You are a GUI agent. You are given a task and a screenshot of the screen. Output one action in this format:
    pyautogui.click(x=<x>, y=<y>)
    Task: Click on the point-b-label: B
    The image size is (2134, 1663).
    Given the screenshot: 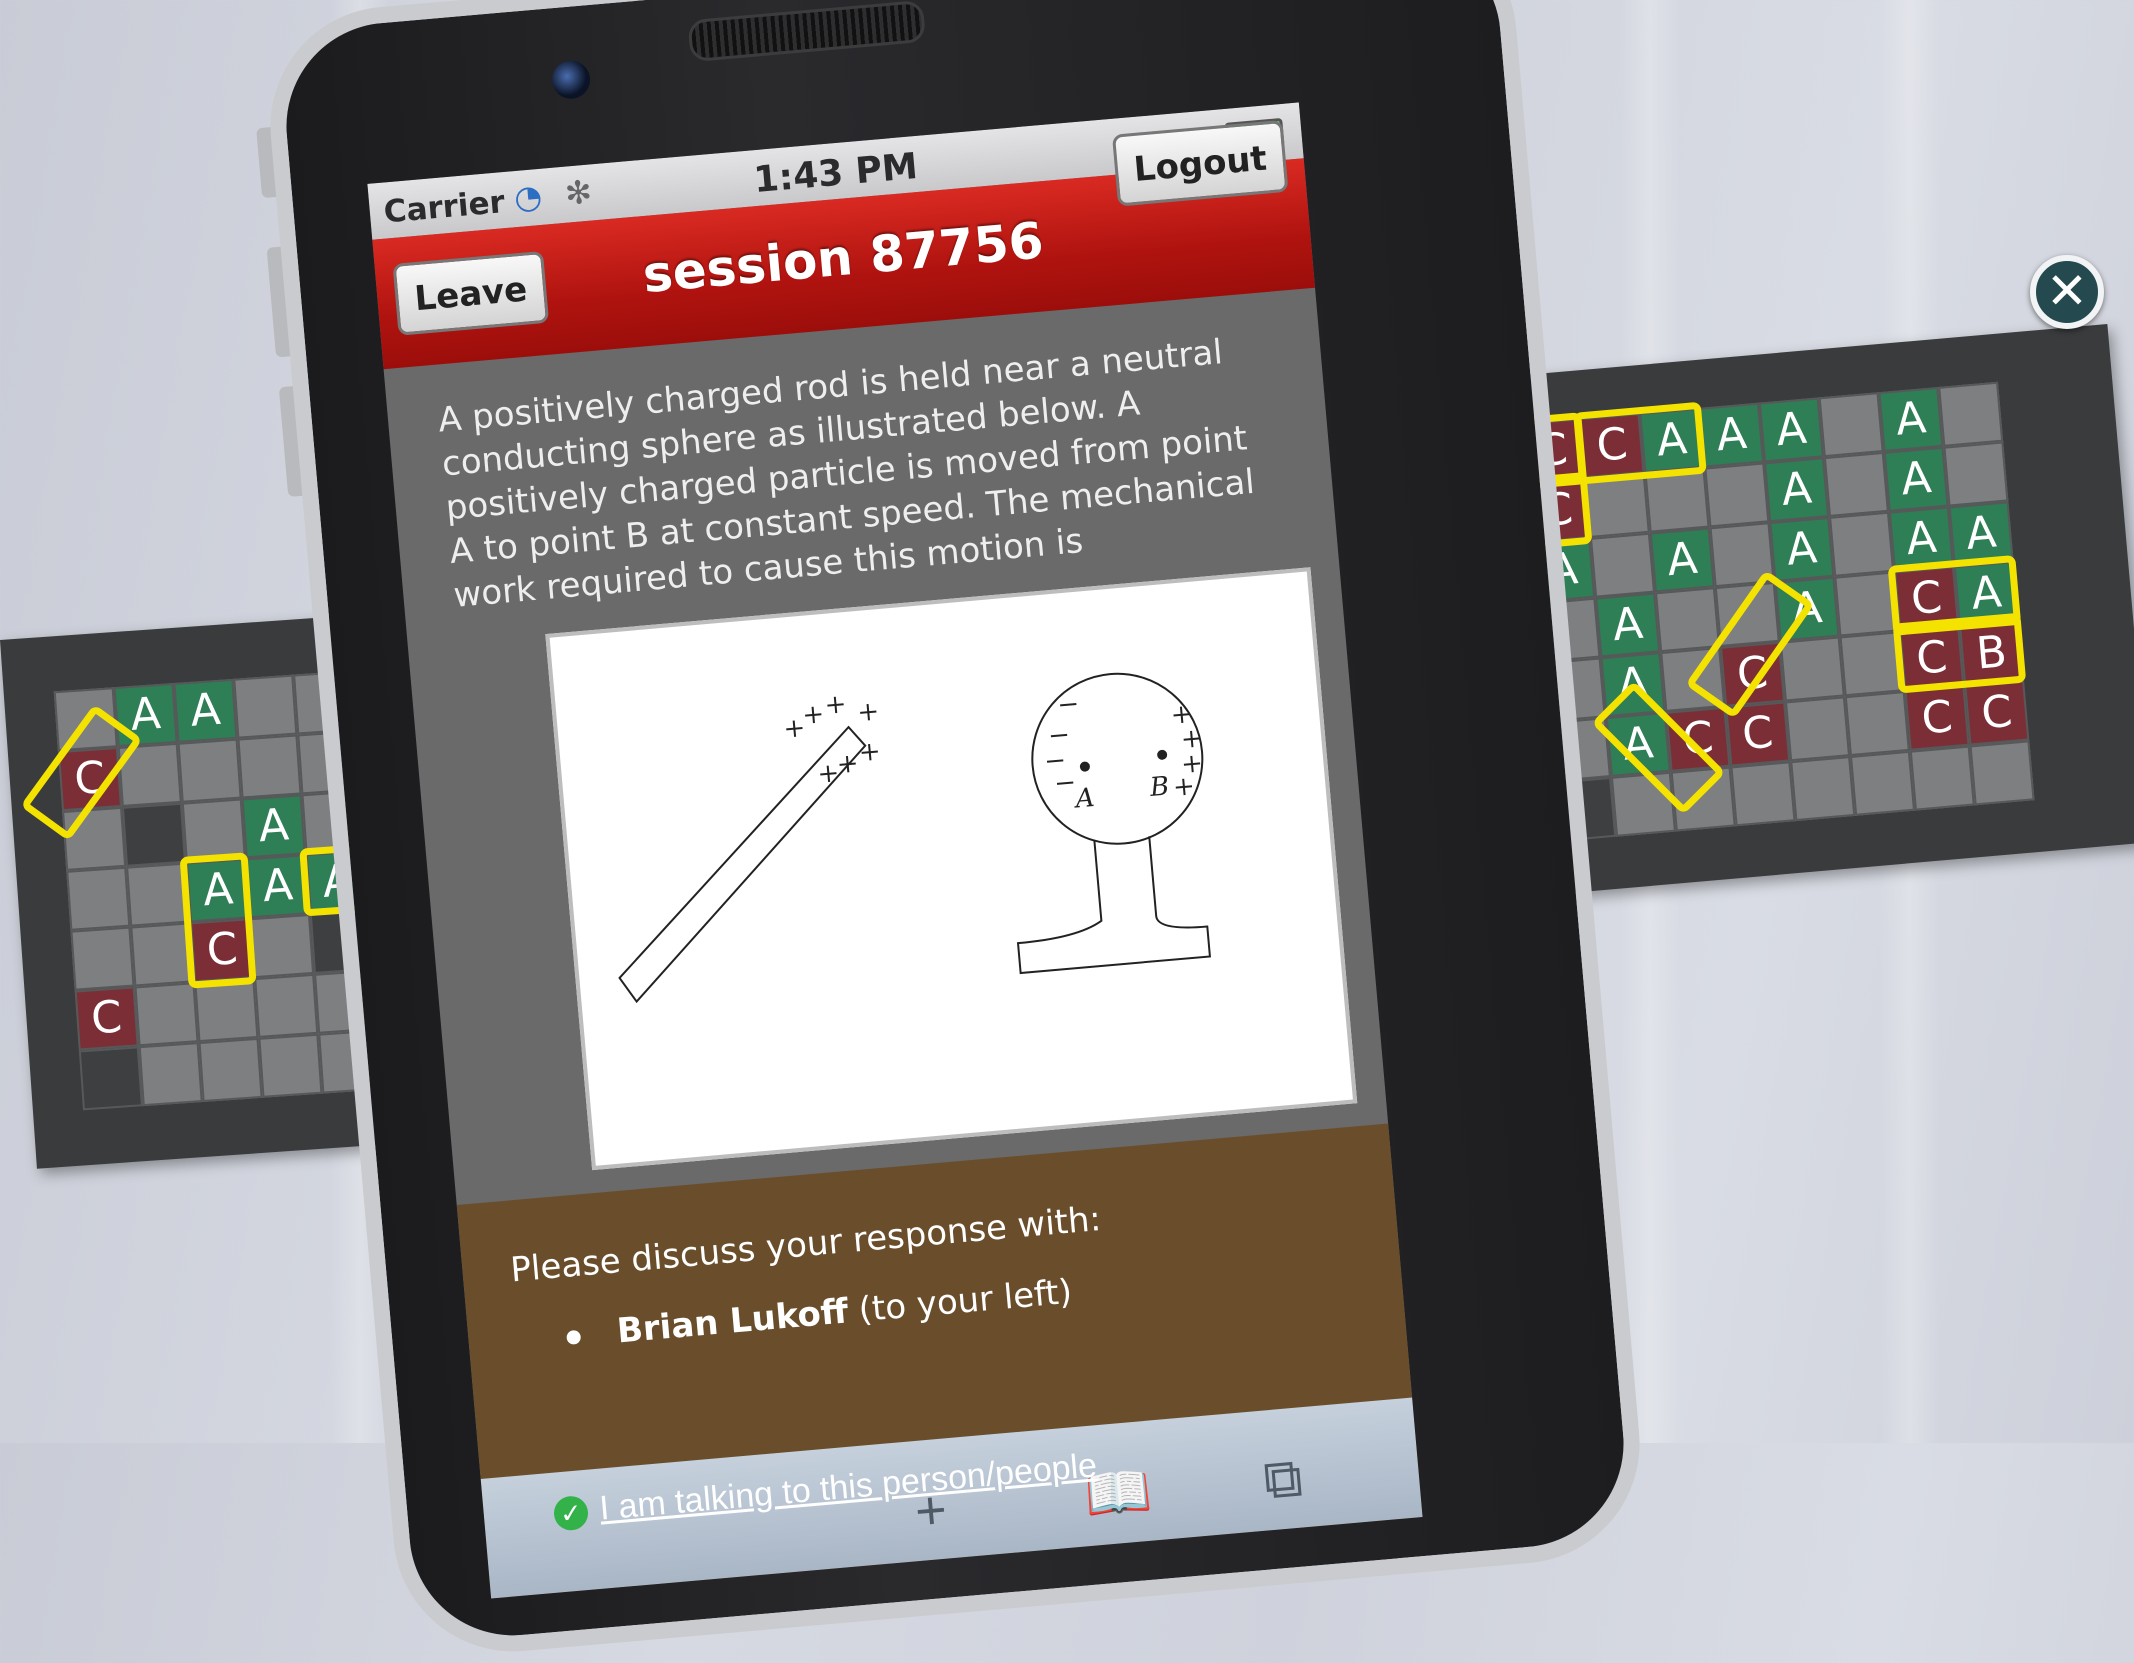 What is the action you would take?
    pyautogui.click(x=1159, y=787)
    